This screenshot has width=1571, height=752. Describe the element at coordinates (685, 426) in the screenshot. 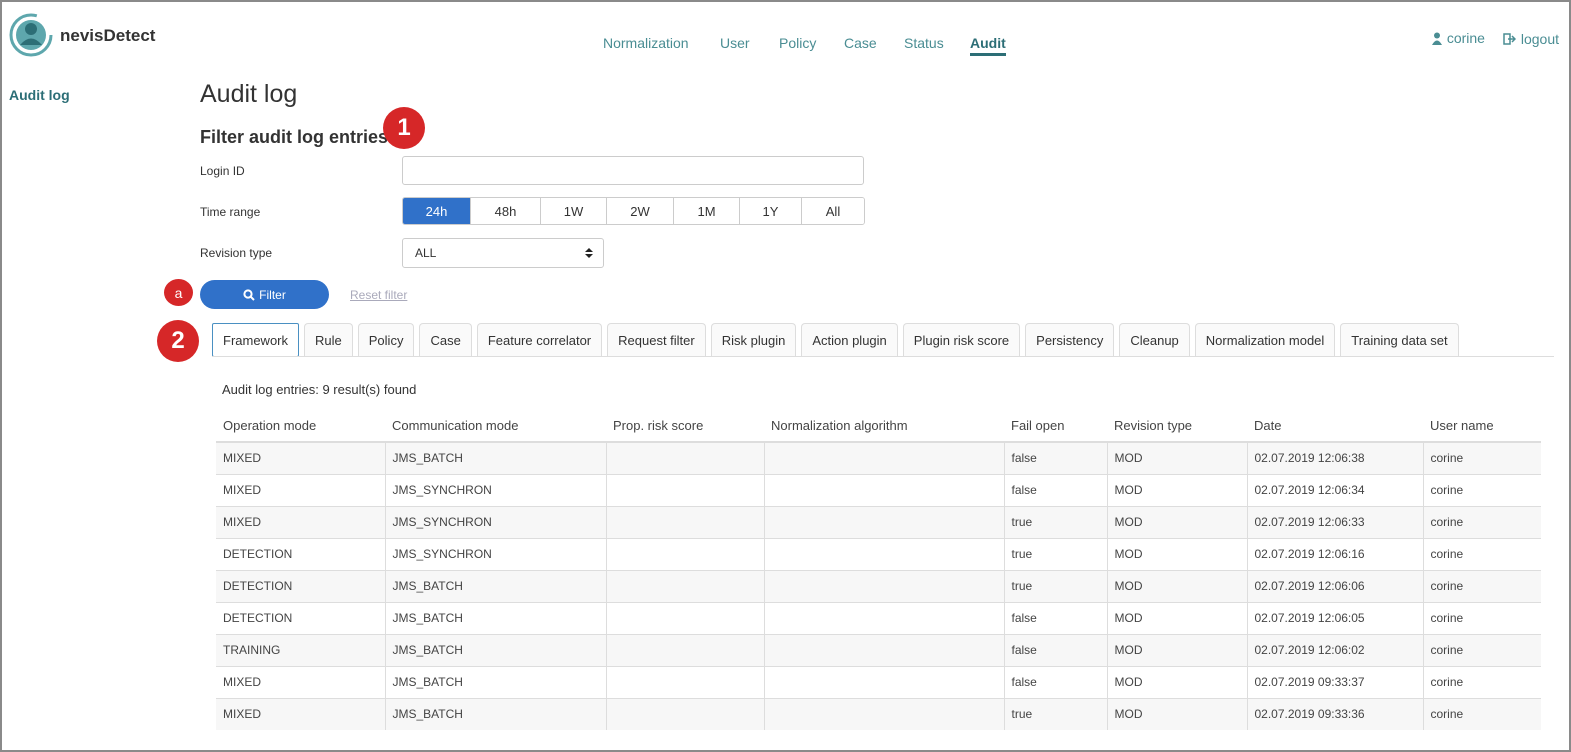

I see `col-prop-risk-score: Prop. risk score` at that location.